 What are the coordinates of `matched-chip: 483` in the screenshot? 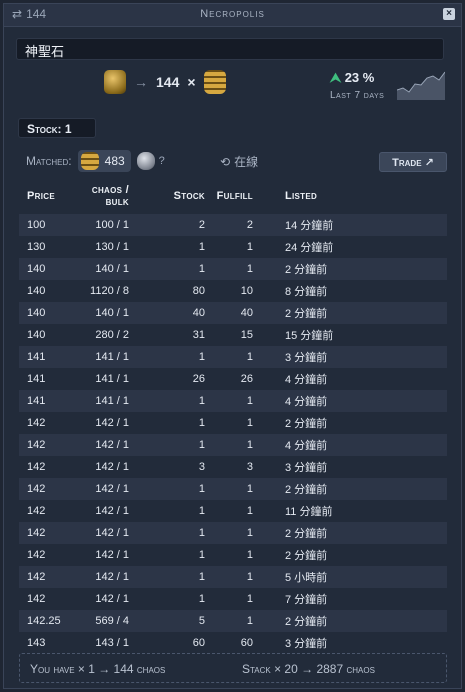 It's located at (104, 161).